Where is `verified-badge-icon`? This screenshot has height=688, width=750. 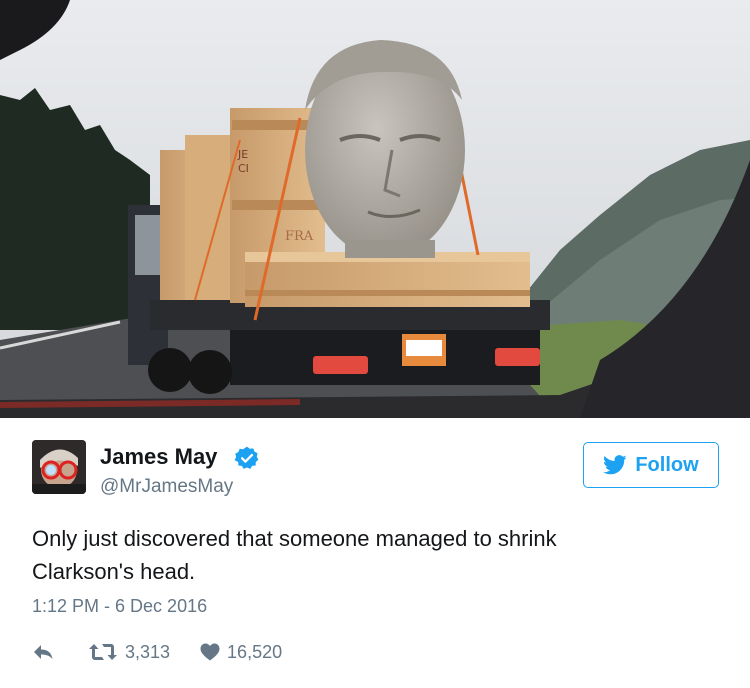
verified-badge-icon is located at coordinates (246, 457).